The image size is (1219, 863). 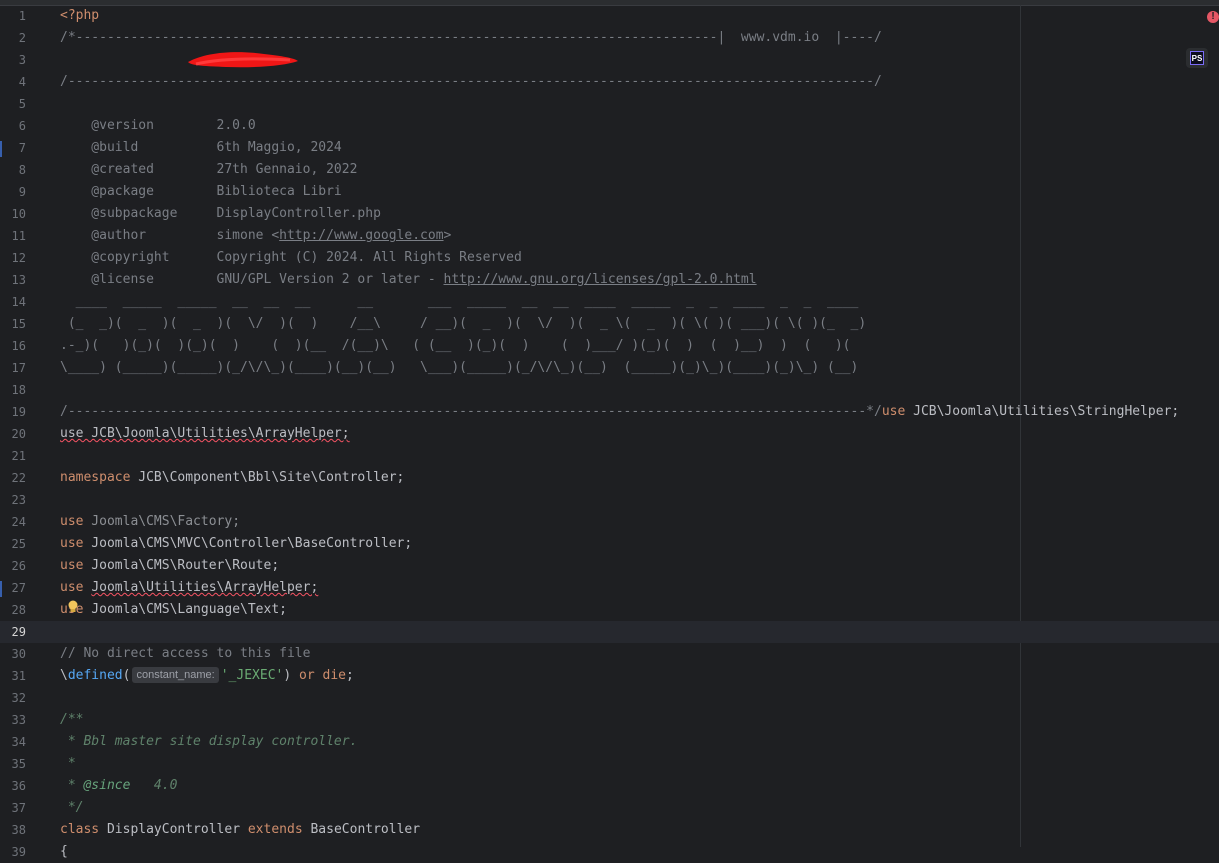 I want to click on line-code: use Joomla\CMS\Factory;, so click(x=150, y=522).